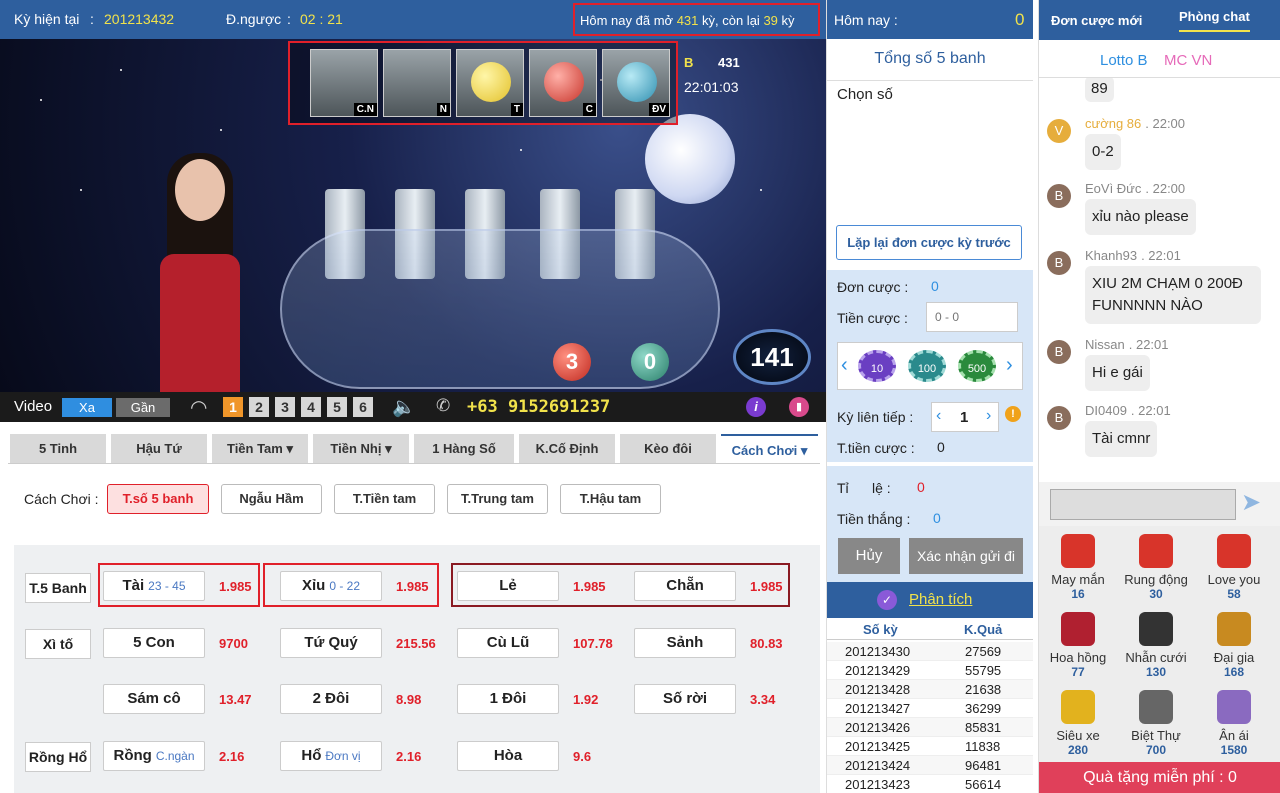 This screenshot has height=793, width=1280. I want to click on chat-input, so click(1143, 504).